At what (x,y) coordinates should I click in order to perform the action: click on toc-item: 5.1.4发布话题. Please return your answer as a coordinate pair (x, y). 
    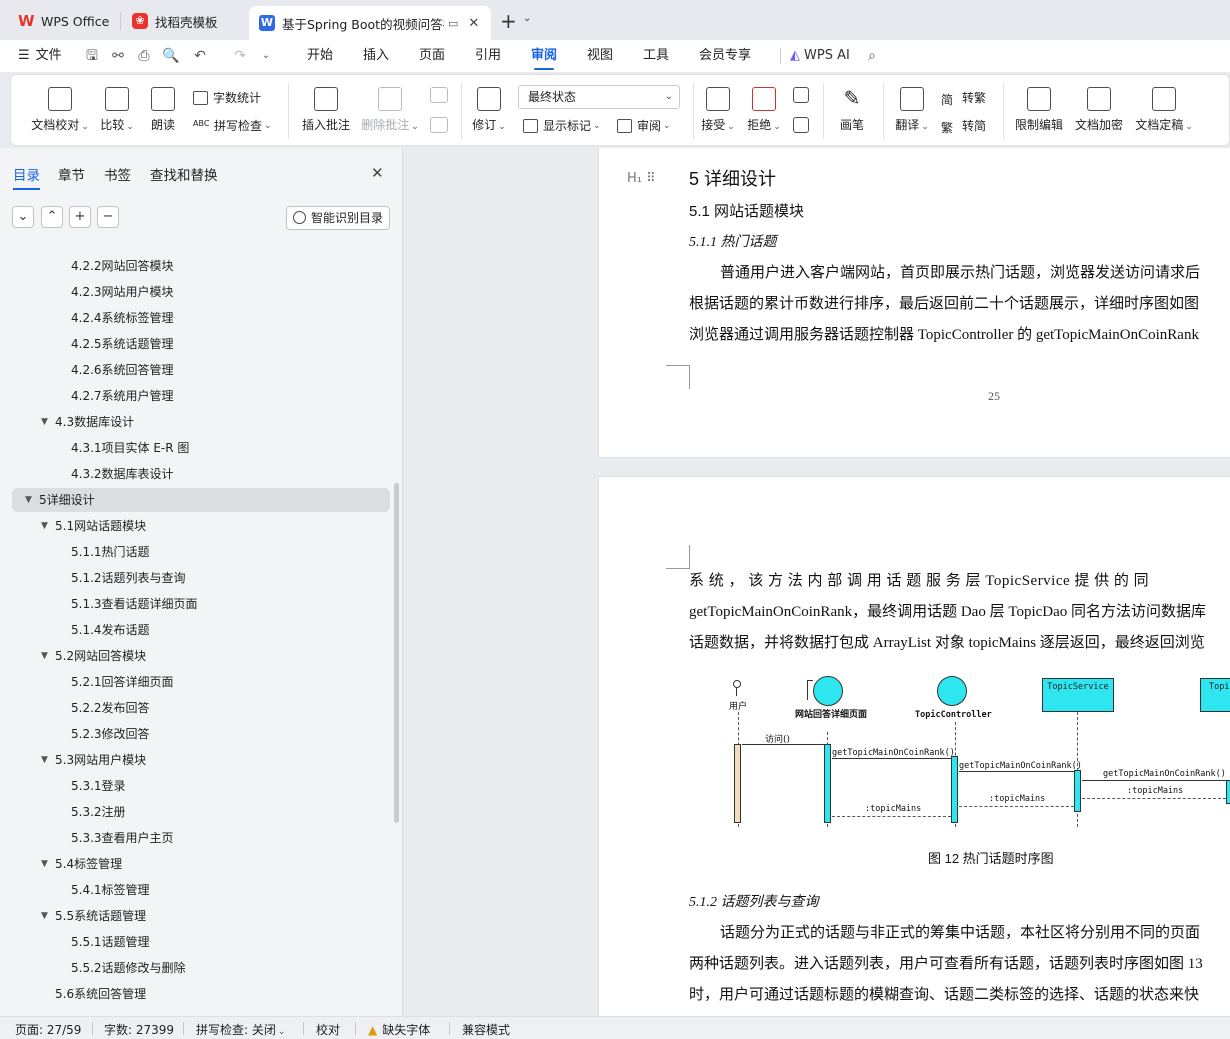
    Looking at the image, I should click on (110, 630).